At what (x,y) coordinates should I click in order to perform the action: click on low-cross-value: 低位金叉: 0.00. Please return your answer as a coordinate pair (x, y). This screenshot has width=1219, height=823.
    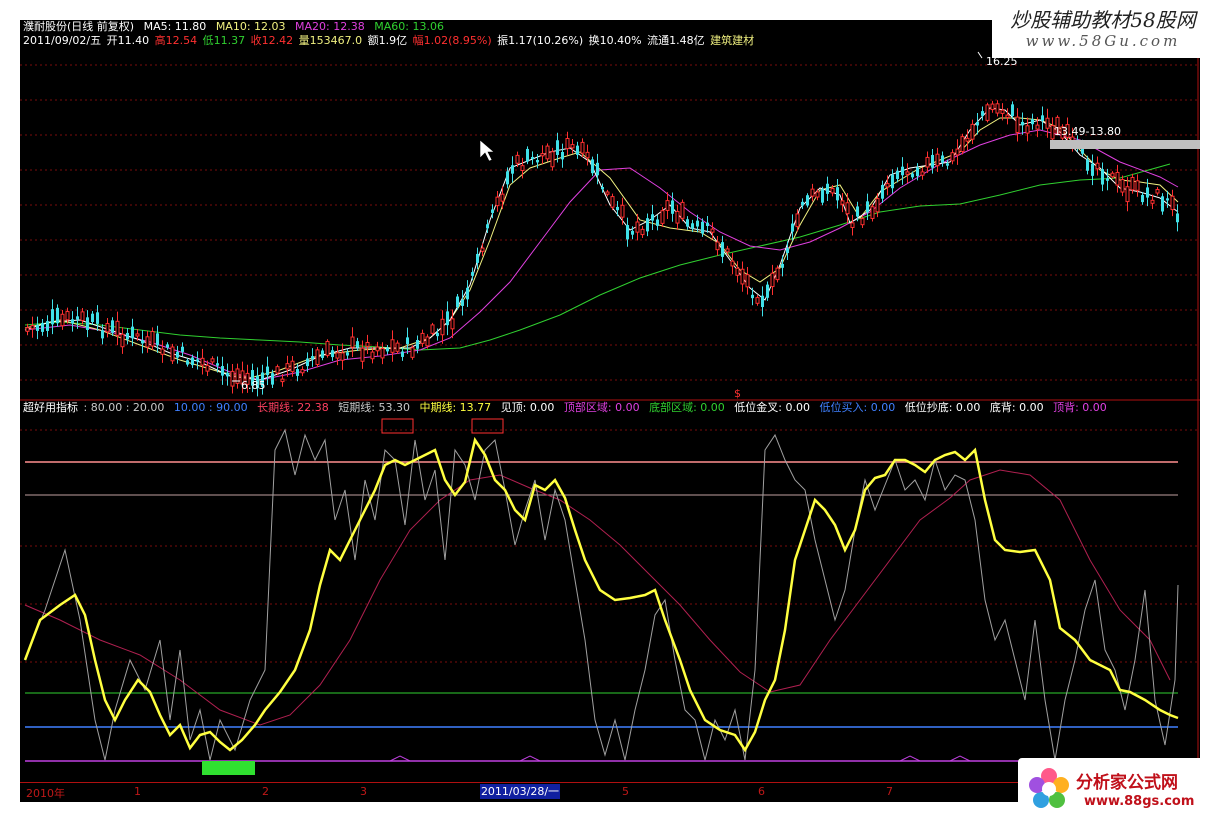
    Looking at the image, I should click on (772, 407).